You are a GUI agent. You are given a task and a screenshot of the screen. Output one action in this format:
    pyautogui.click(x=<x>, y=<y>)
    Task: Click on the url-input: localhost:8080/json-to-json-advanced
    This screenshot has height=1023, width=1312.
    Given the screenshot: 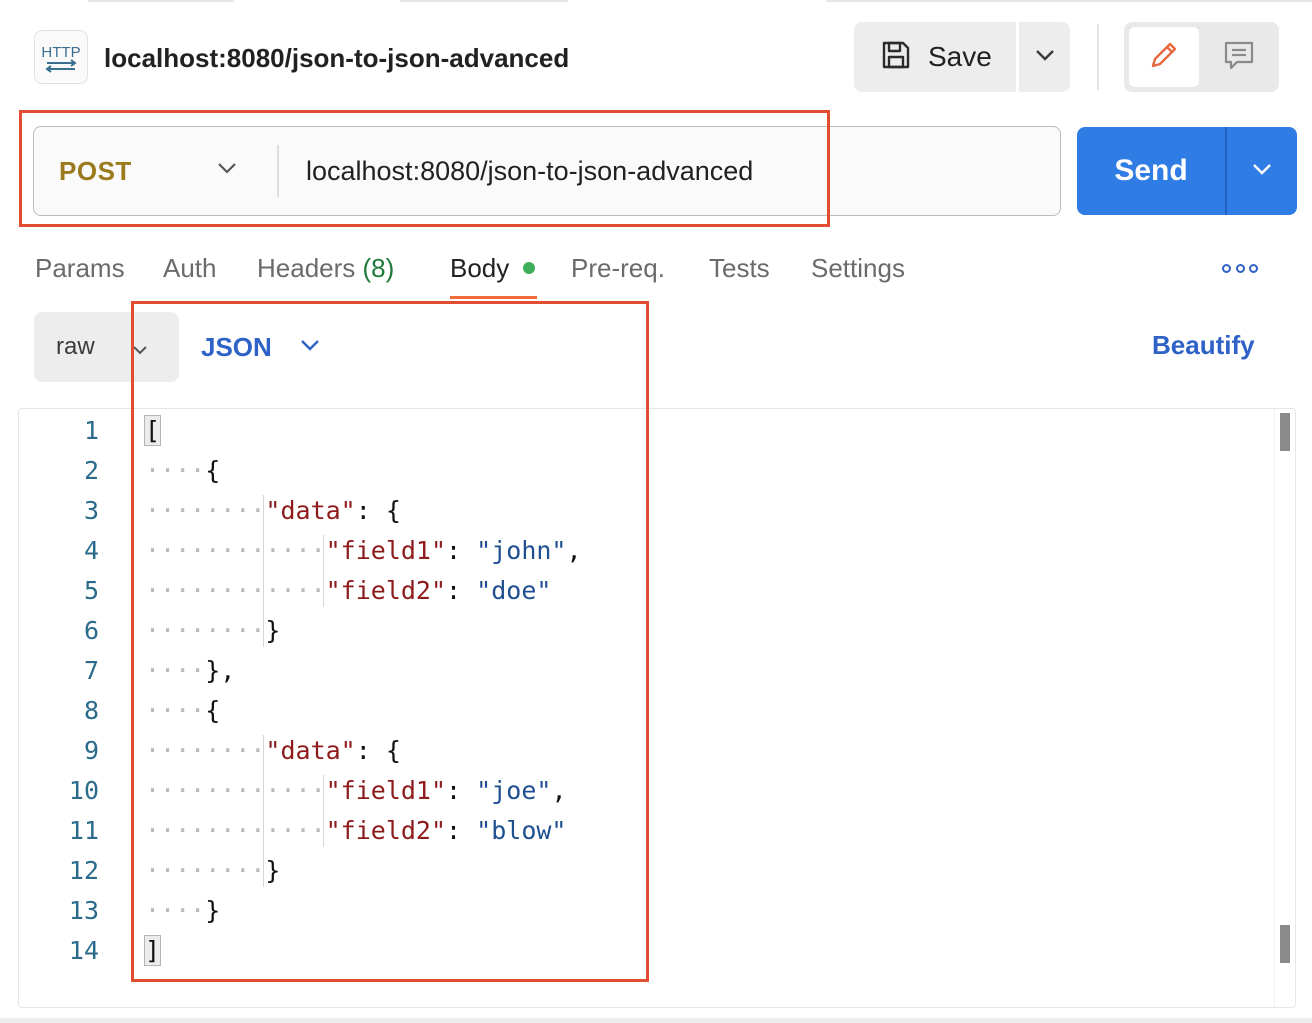 What is the action you would take?
    pyautogui.click(x=676, y=171)
    